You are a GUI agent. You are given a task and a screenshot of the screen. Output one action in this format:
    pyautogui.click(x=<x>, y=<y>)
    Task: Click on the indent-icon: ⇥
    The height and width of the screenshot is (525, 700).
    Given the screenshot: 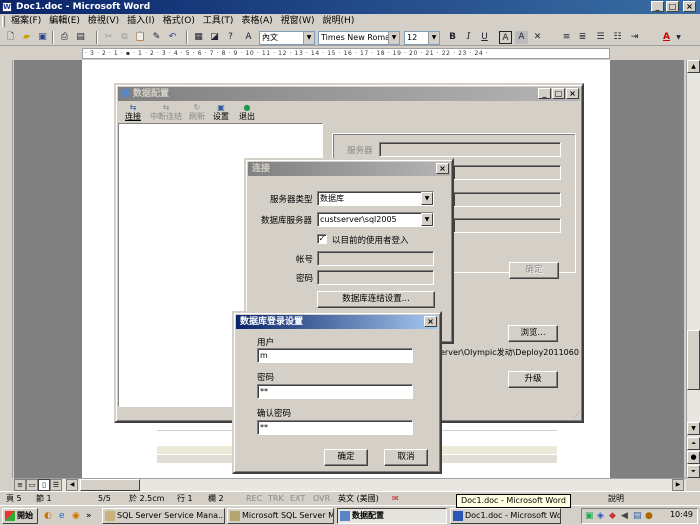 What is the action you would take?
    pyautogui.click(x=634, y=37)
    